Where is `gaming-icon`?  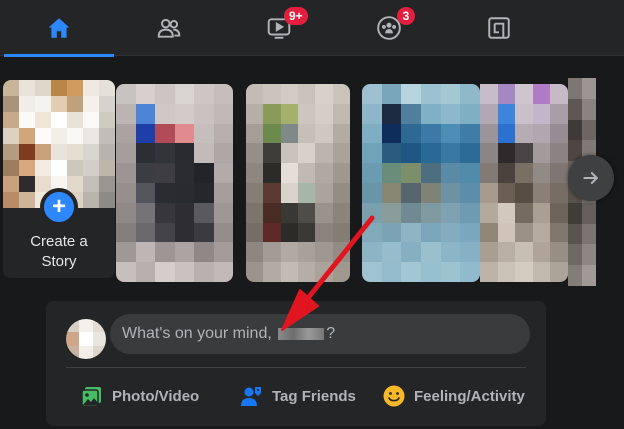 gaming-icon is located at coordinates (499, 28).